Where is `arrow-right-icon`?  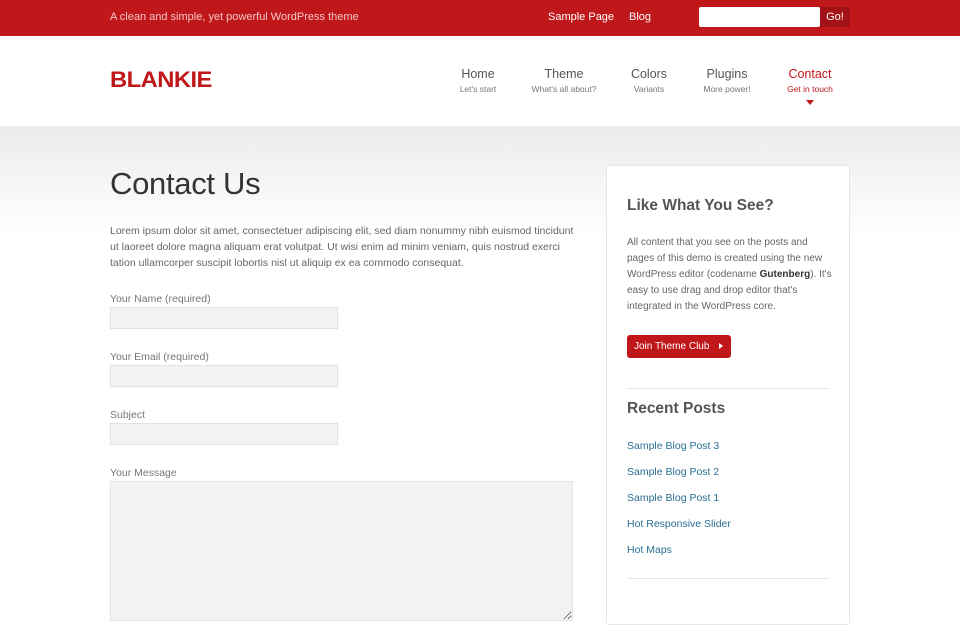
arrow-right-icon is located at coordinates (721, 346).